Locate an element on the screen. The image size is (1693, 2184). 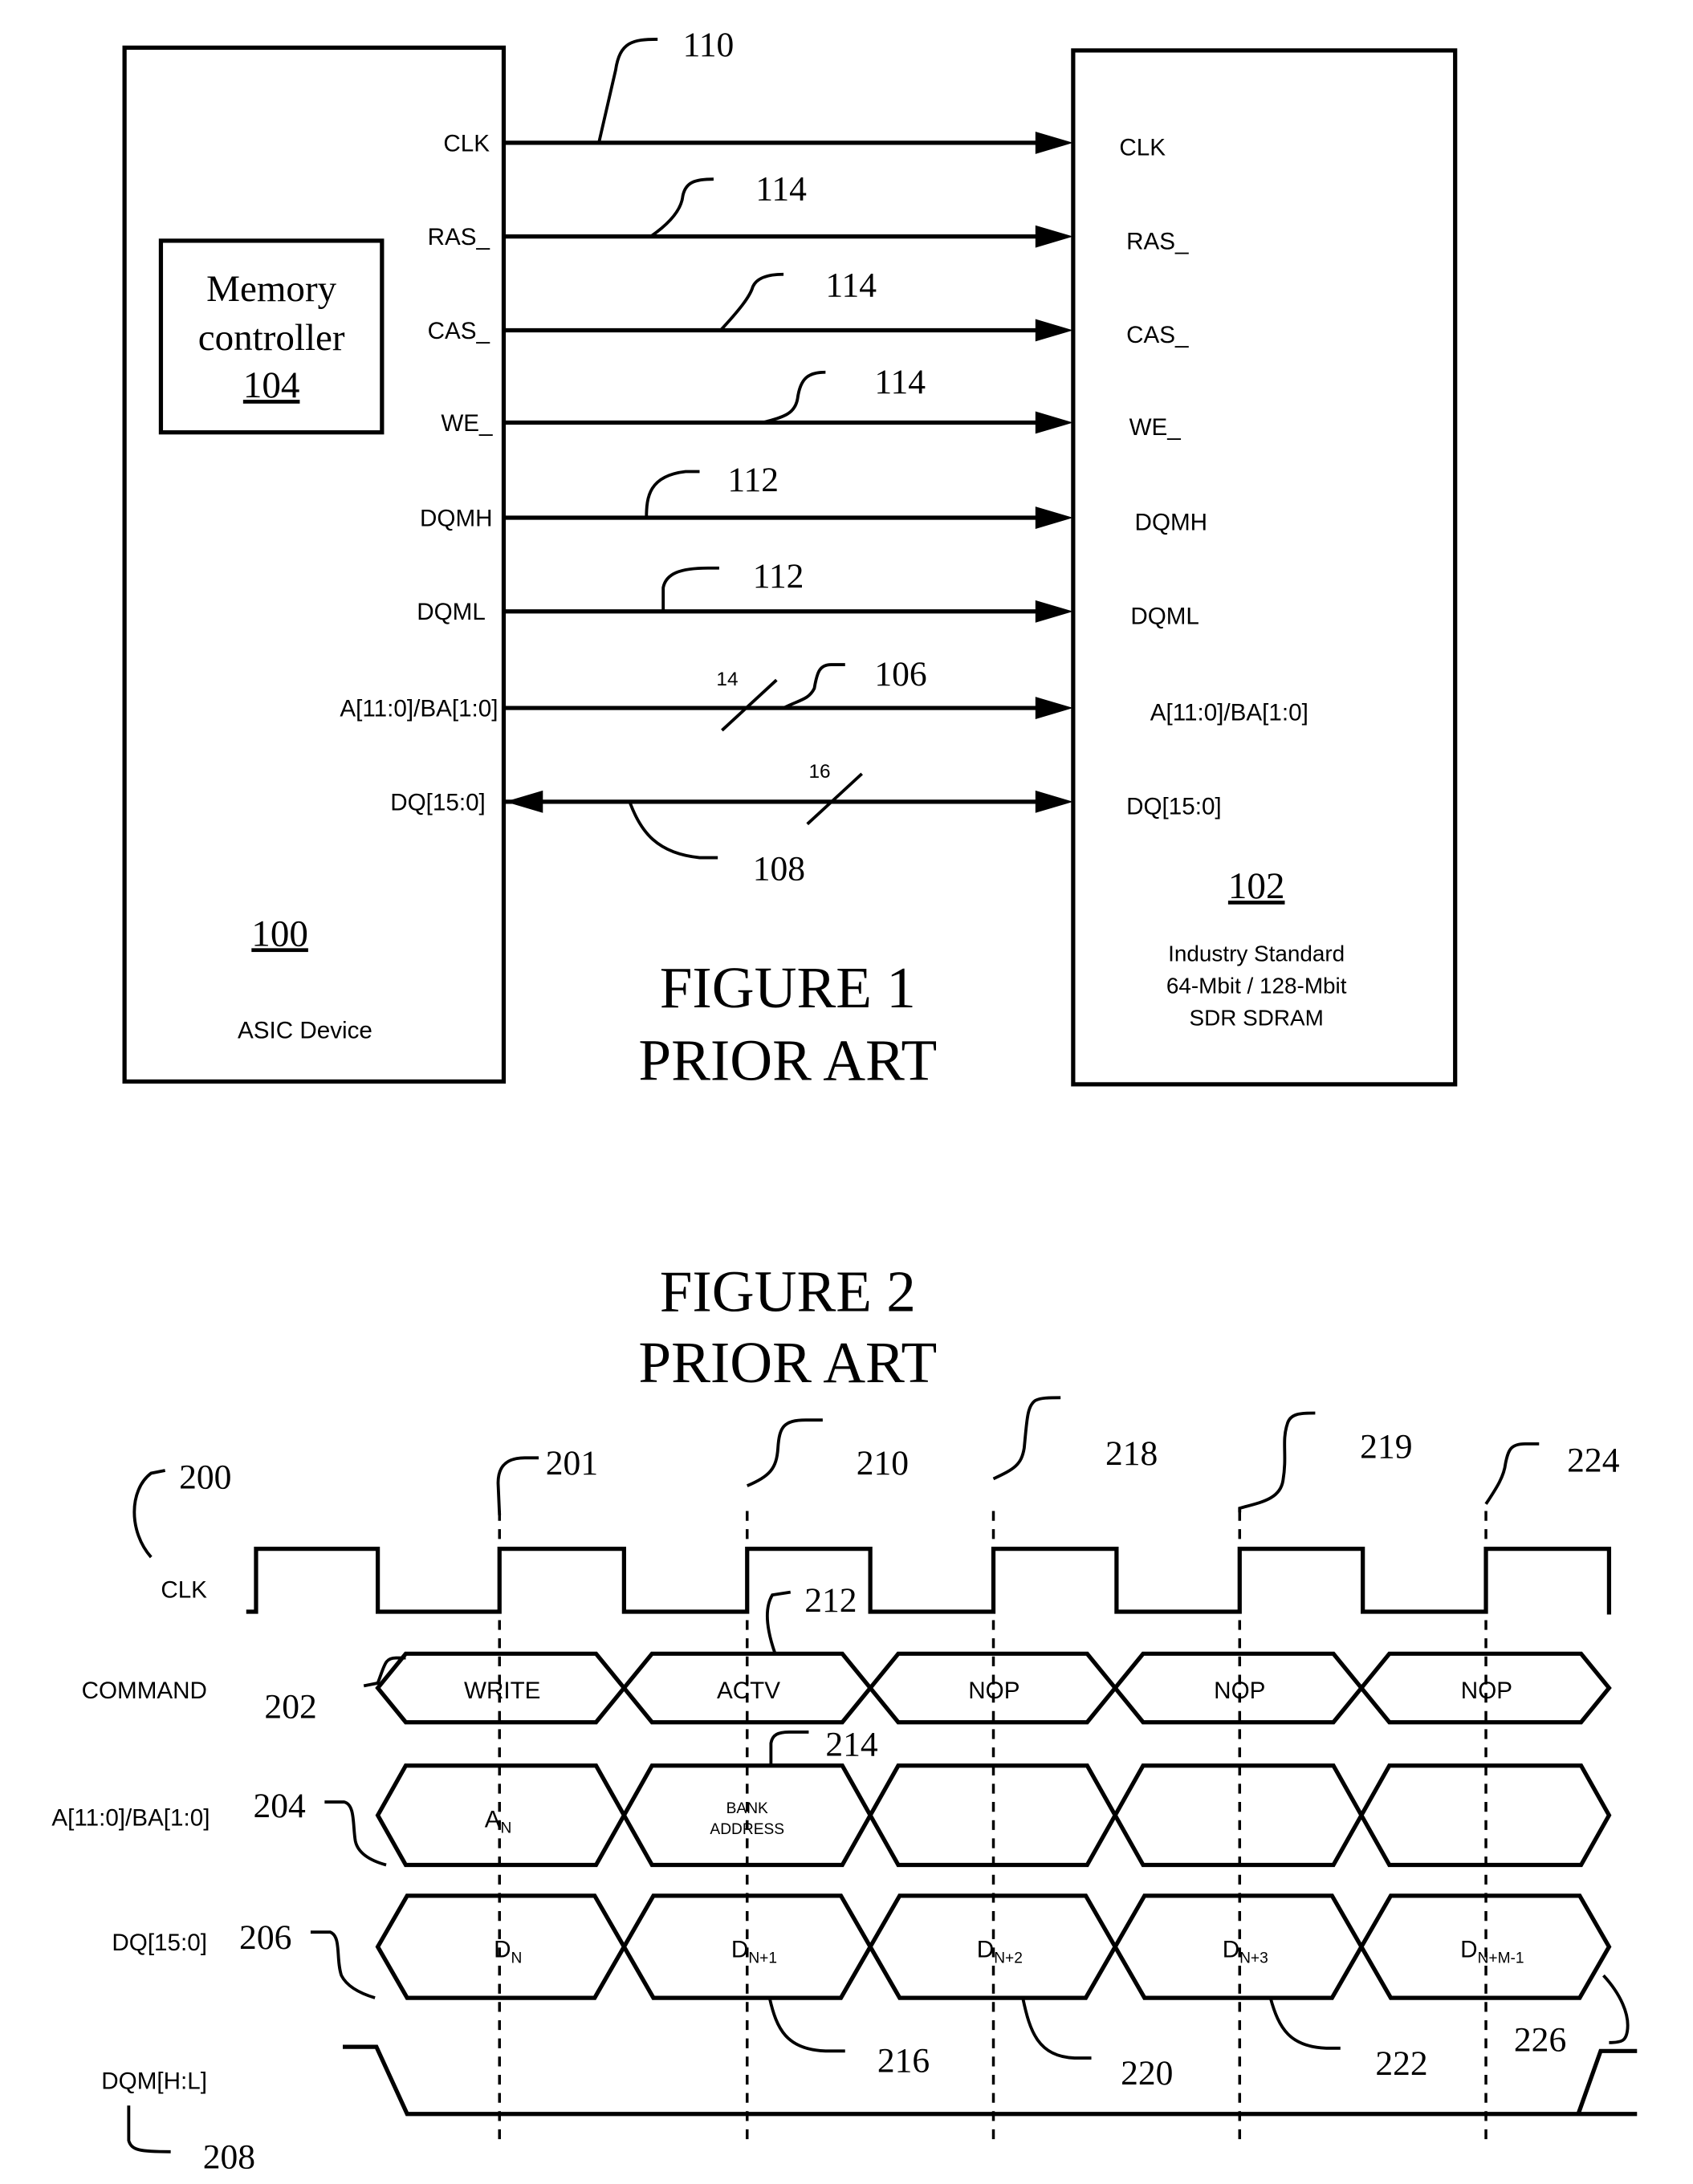
data-subscript: N+3 is located at coordinates (1253, 1959).